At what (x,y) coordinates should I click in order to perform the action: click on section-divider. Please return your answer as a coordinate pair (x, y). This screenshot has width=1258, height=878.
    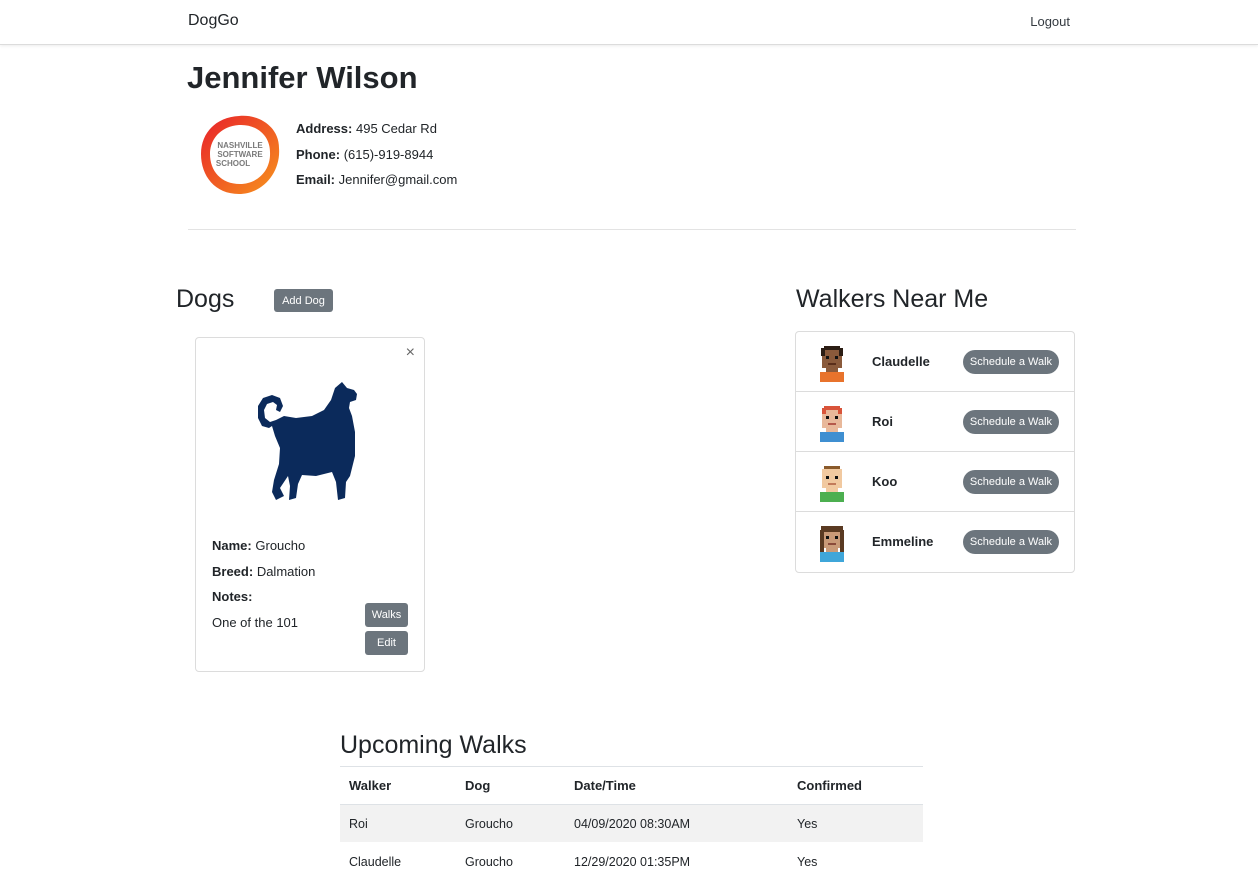
    Looking at the image, I should click on (632, 229).